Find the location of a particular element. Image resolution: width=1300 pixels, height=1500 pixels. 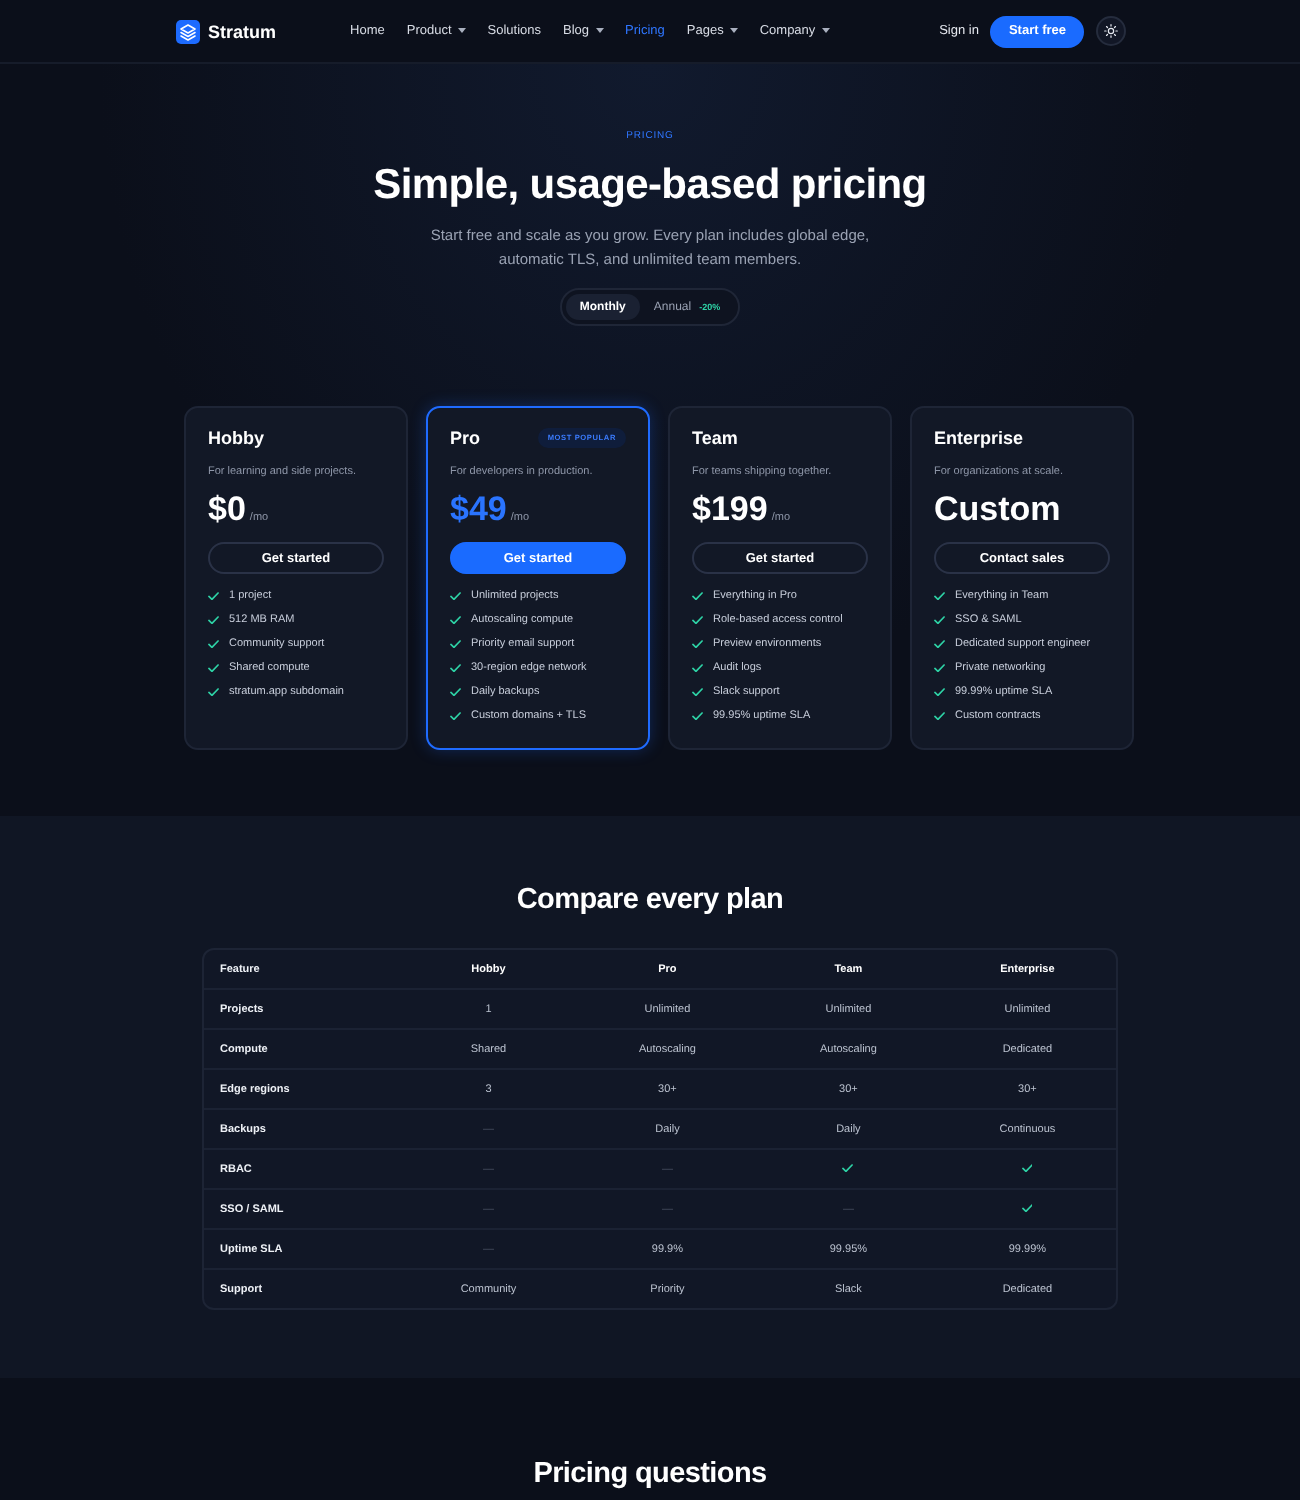

section-title: Pricing questions is located at coordinates (650, 1474).